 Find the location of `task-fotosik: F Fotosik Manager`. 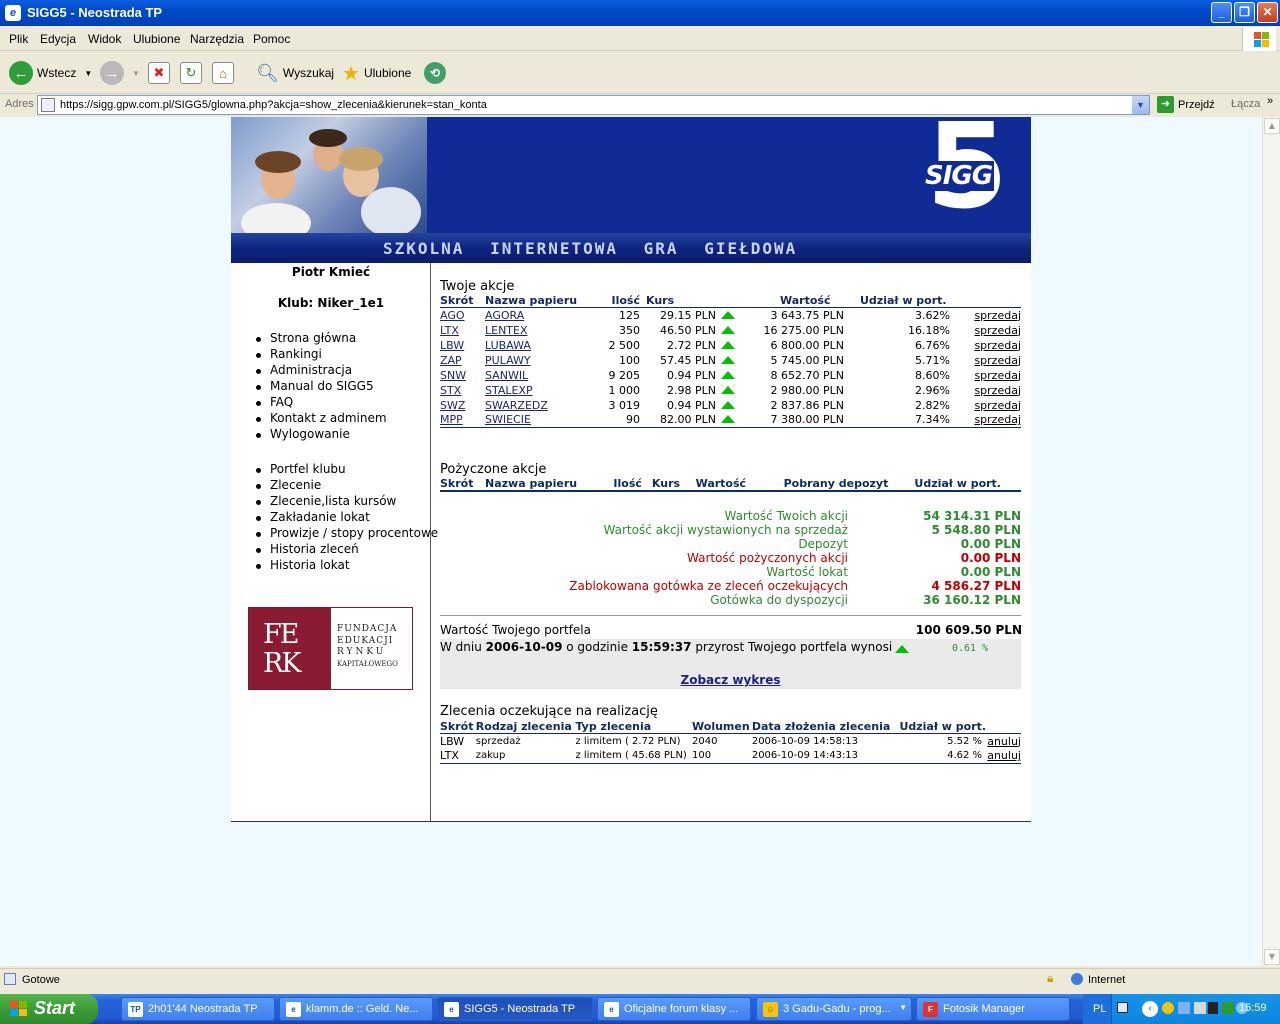

task-fotosik: F Fotosik Manager is located at coordinates (993, 1009).